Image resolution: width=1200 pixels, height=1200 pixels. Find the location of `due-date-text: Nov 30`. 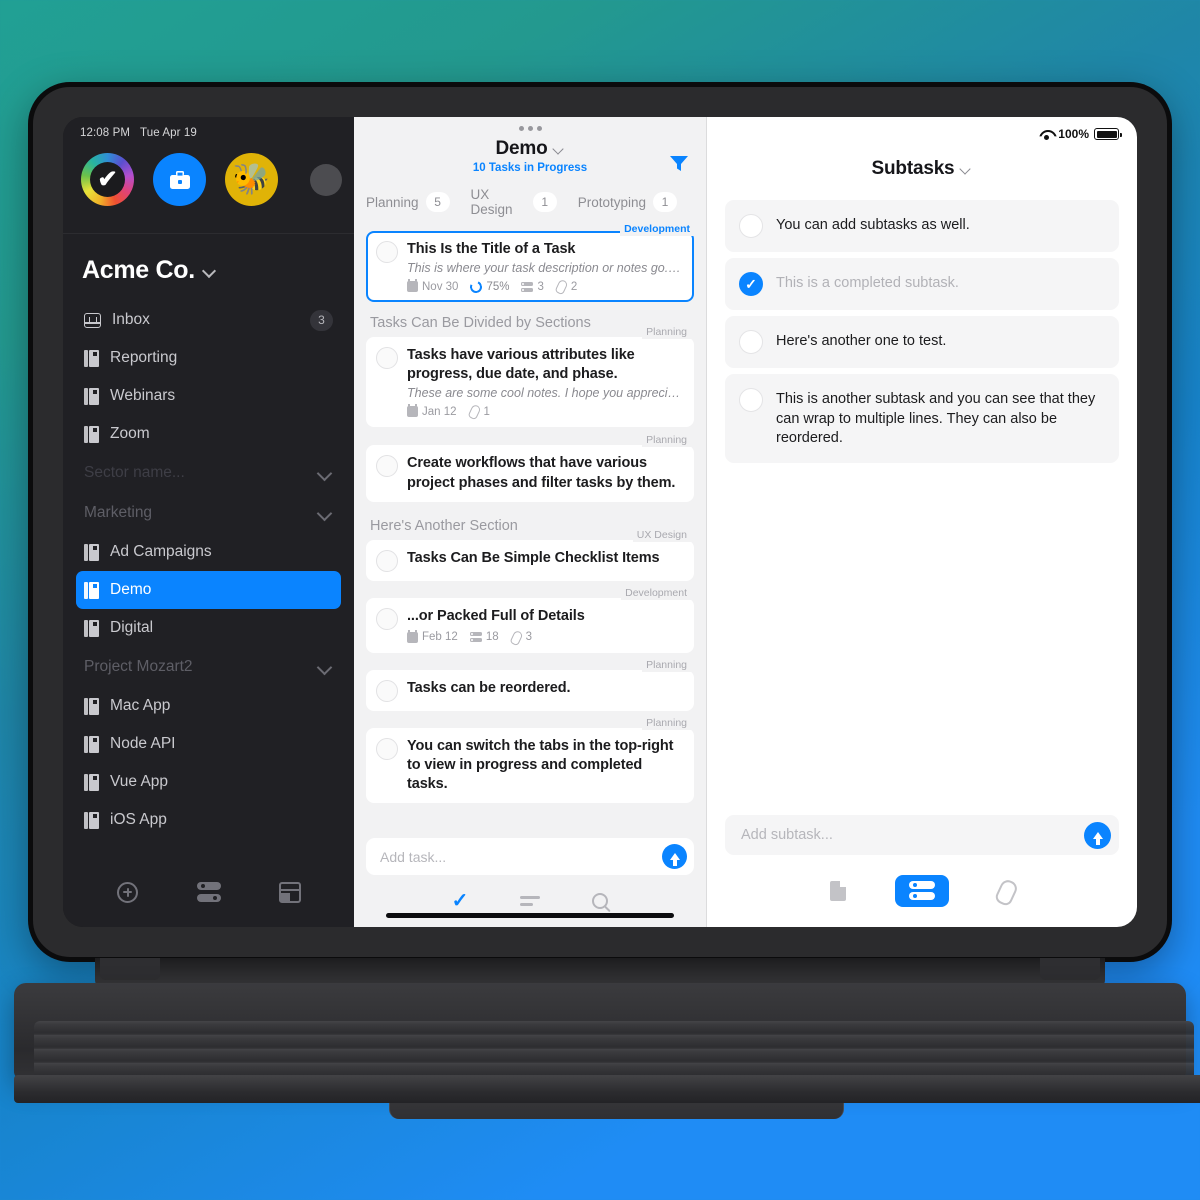

due-date-text: Nov 30 is located at coordinates (440, 286).